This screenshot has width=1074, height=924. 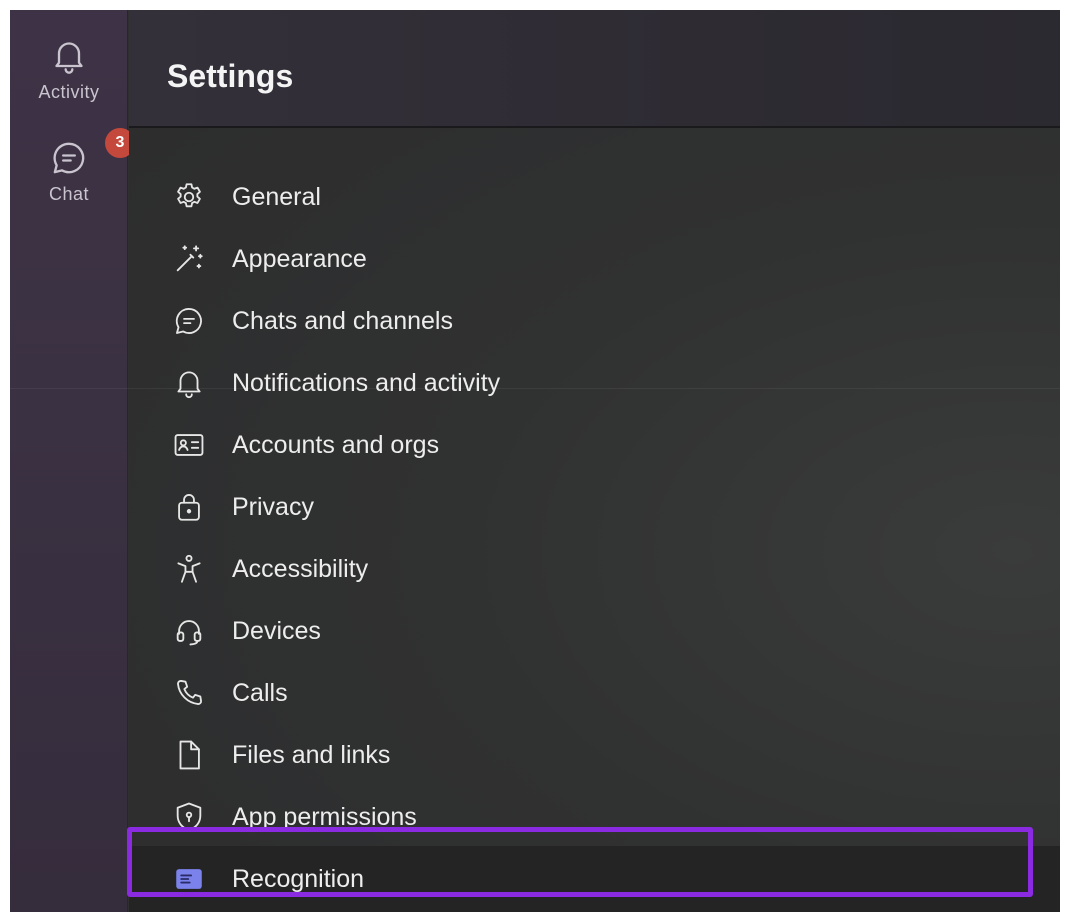 I want to click on magic-wand-icon, so click(x=189, y=259).